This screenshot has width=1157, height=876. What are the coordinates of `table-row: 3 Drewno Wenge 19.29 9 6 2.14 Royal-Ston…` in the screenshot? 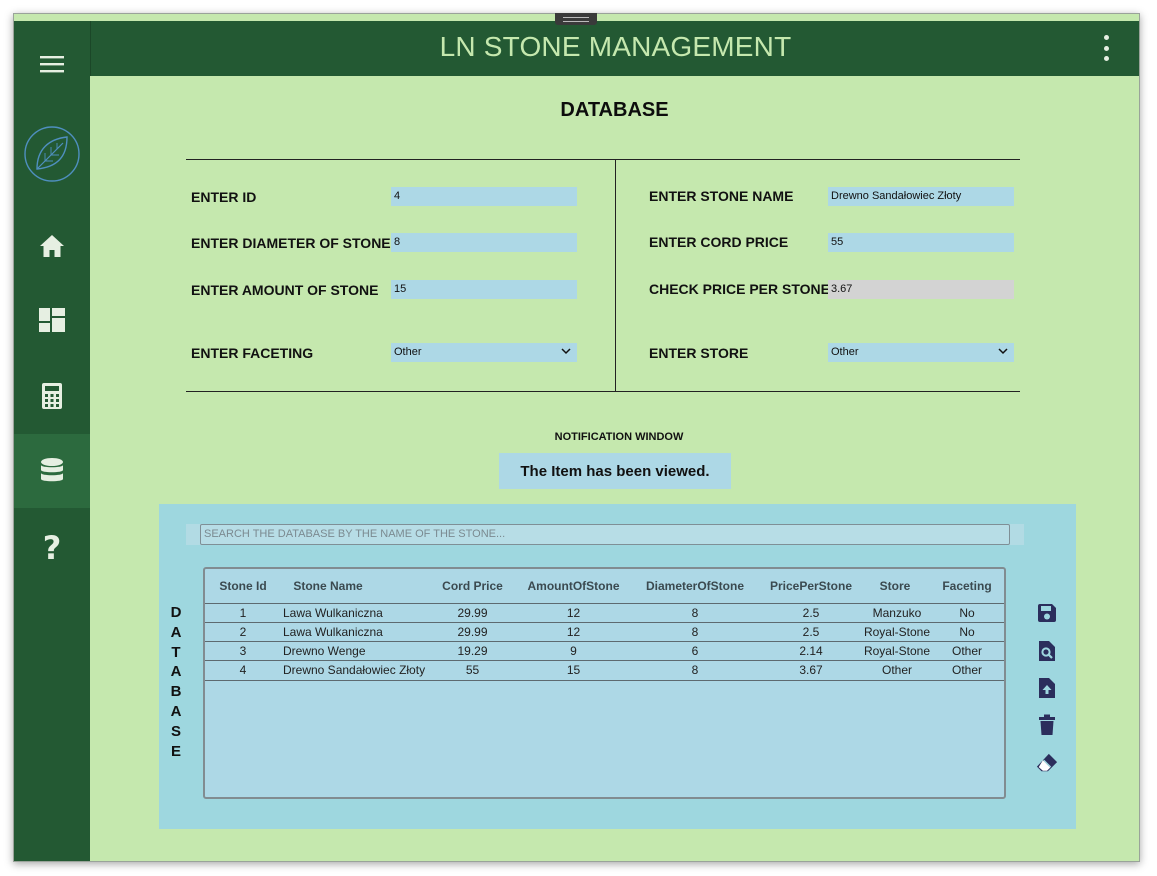 It's located at (604, 651).